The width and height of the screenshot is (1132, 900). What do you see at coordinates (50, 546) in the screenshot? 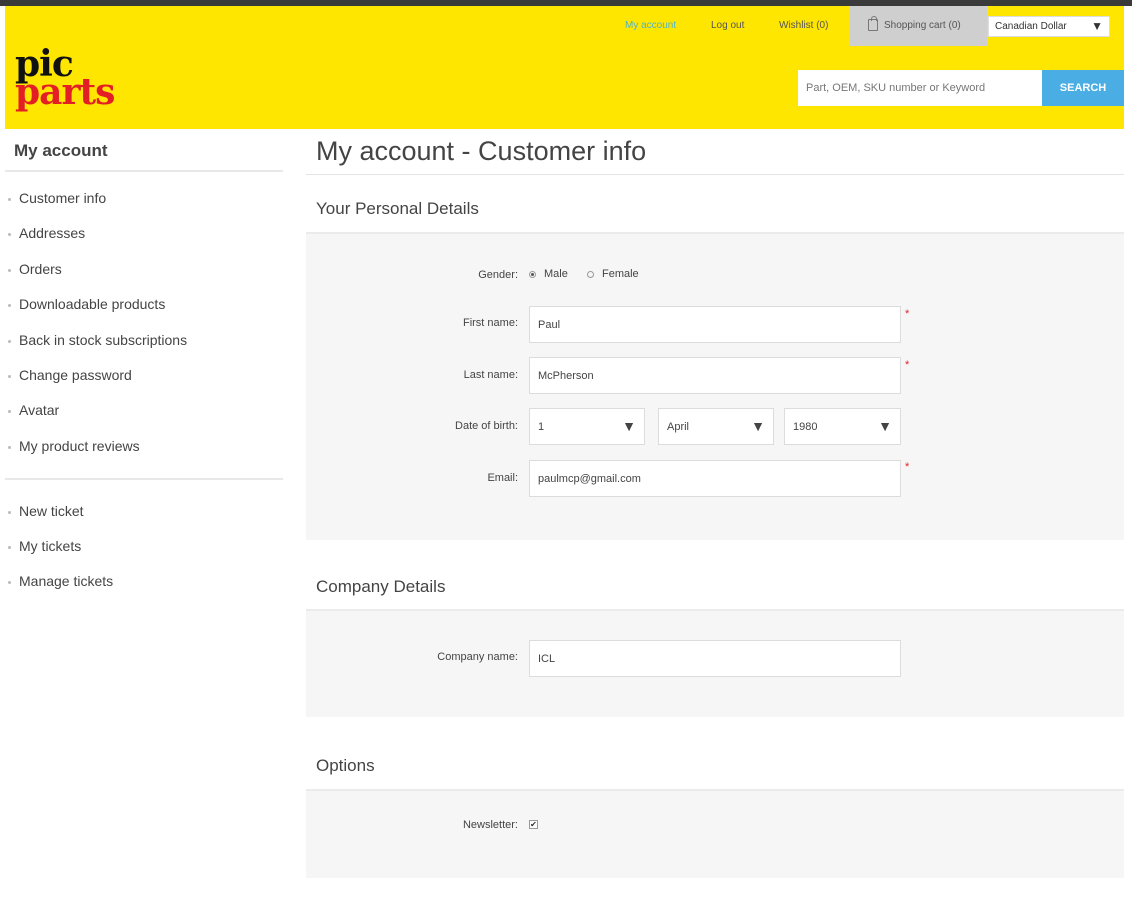
I see `sidebar-item-label: My tickets` at bounding box center [50, 546].